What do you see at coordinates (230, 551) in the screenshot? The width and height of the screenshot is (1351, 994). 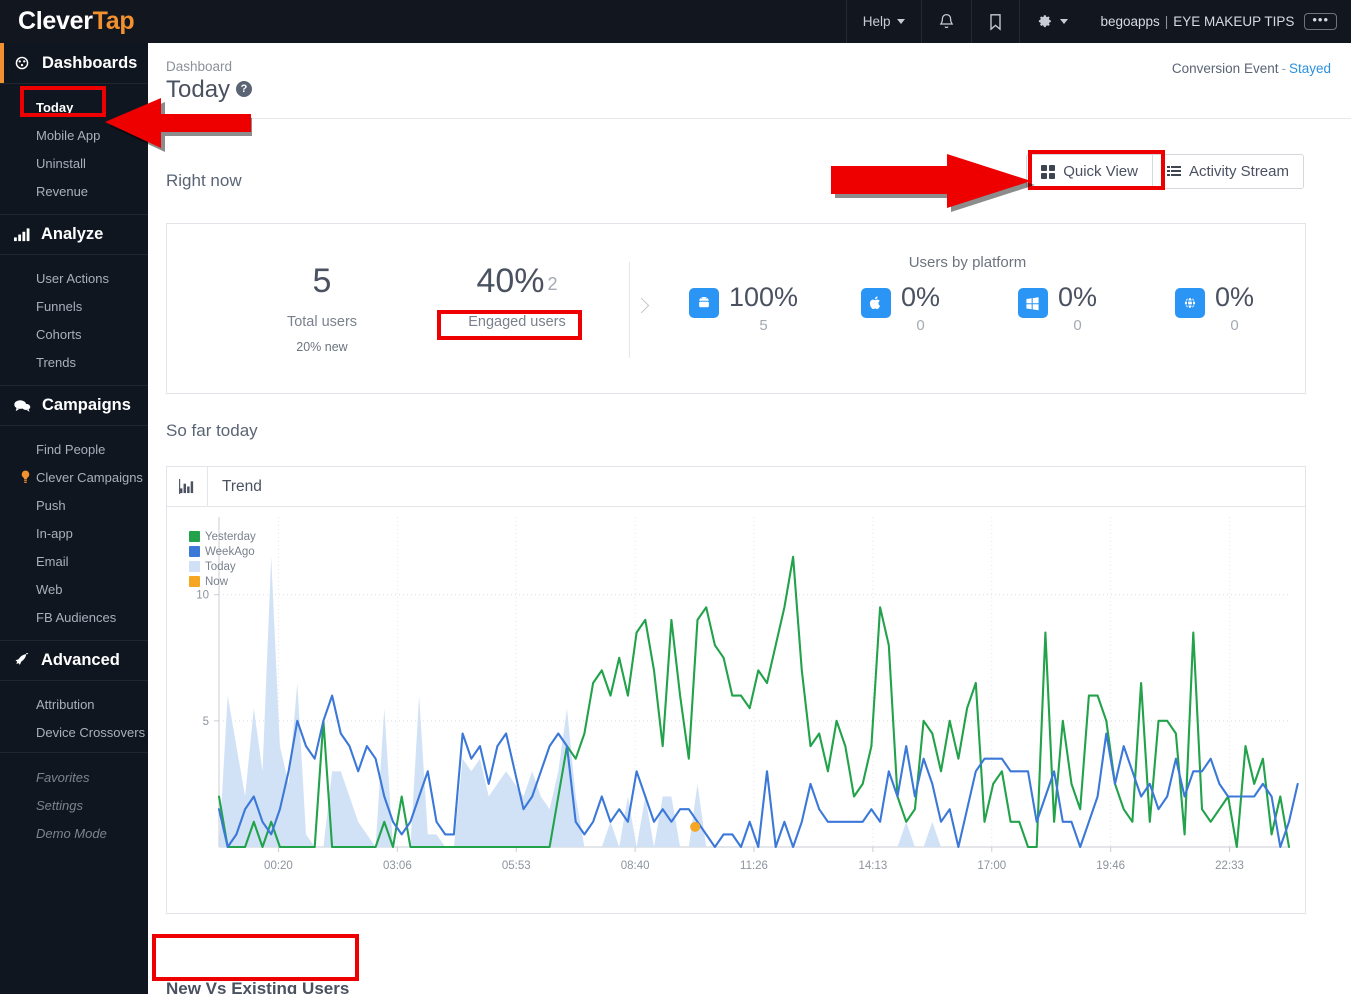 I see `legend-label: WeekAgo` at bounding box center [230, 551].